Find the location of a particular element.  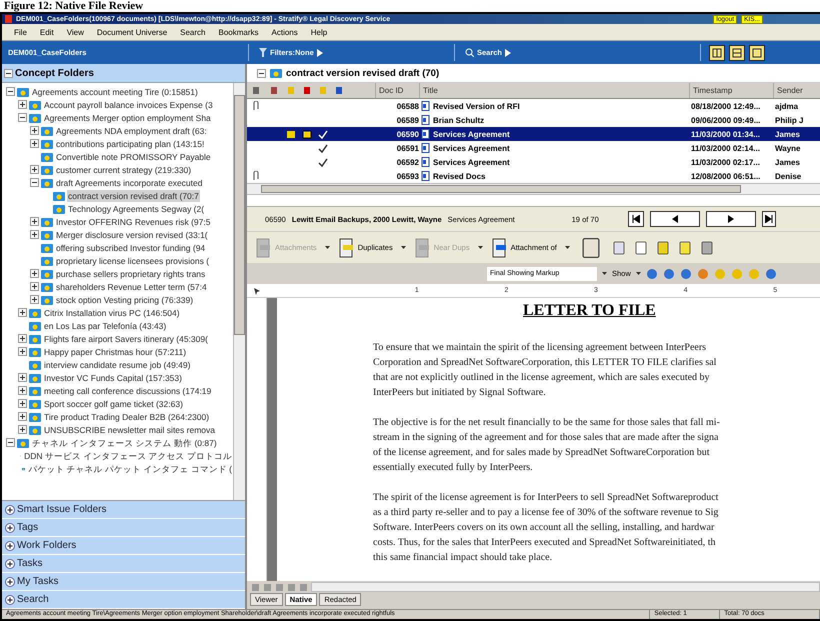

menu-item: File is located at coordinates (20, 32).